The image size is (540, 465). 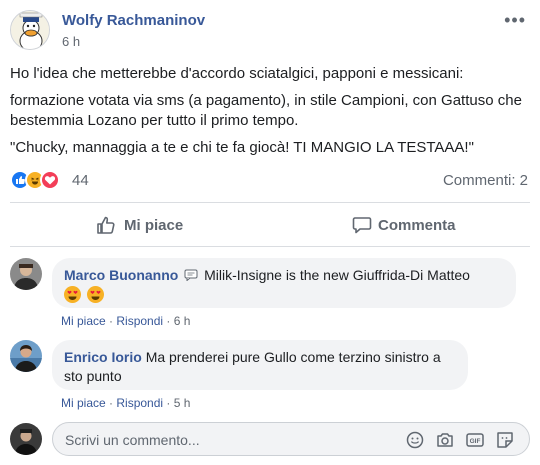 I want to click on post-actions: Mi piace Commenta, so click(x=270, y=225).